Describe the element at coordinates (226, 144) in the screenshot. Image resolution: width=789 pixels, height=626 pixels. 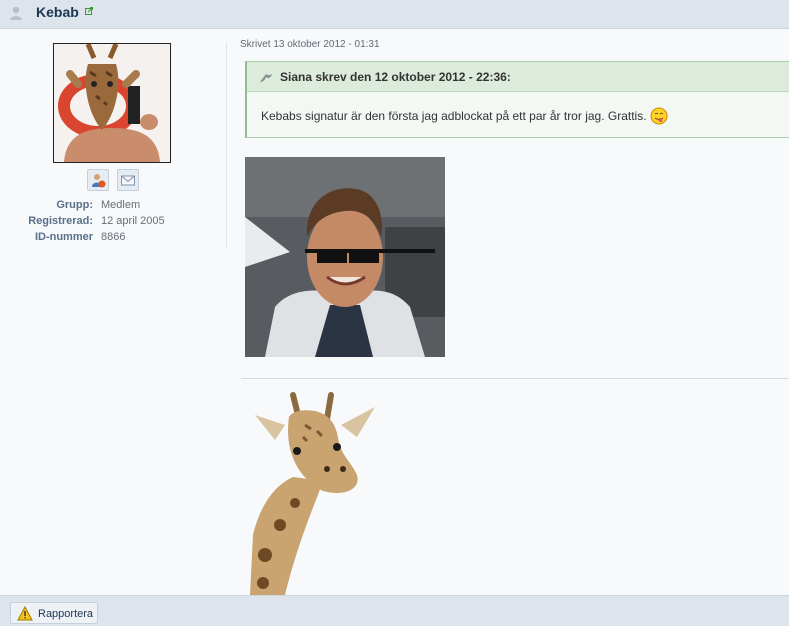
I see `column-divider` at that location.